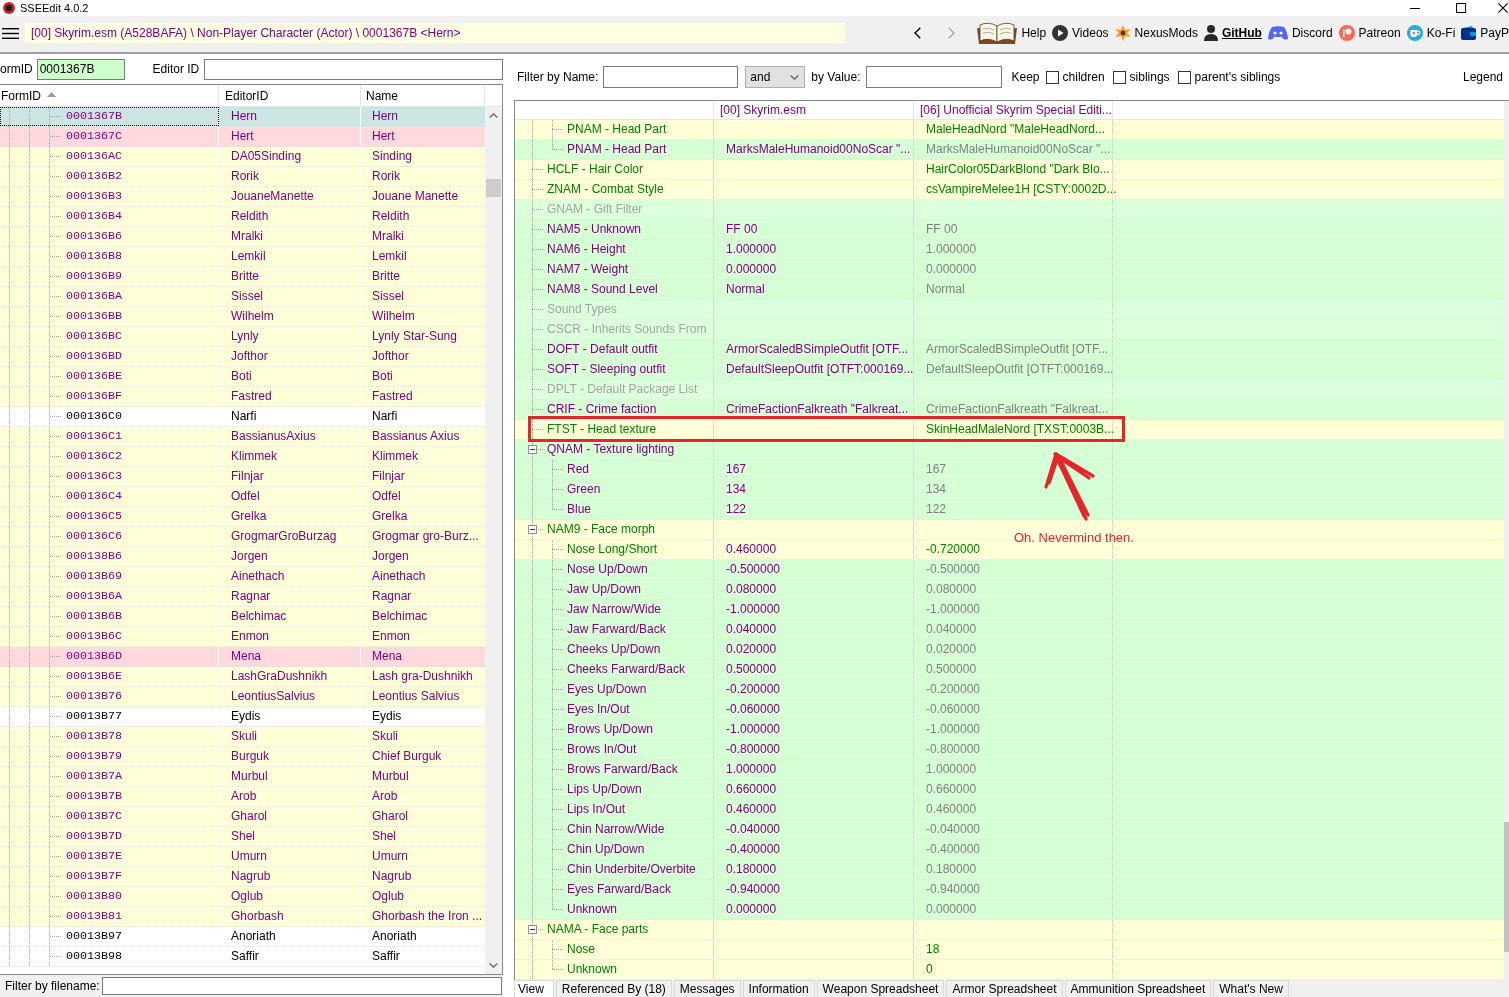 This screenshot has width=1509, height=997. Describe the element at coordinates (242, 697) in the screenshot. I see `list-row: 00013B76 LeontiusSalvius Leontius Salvius` at that location.